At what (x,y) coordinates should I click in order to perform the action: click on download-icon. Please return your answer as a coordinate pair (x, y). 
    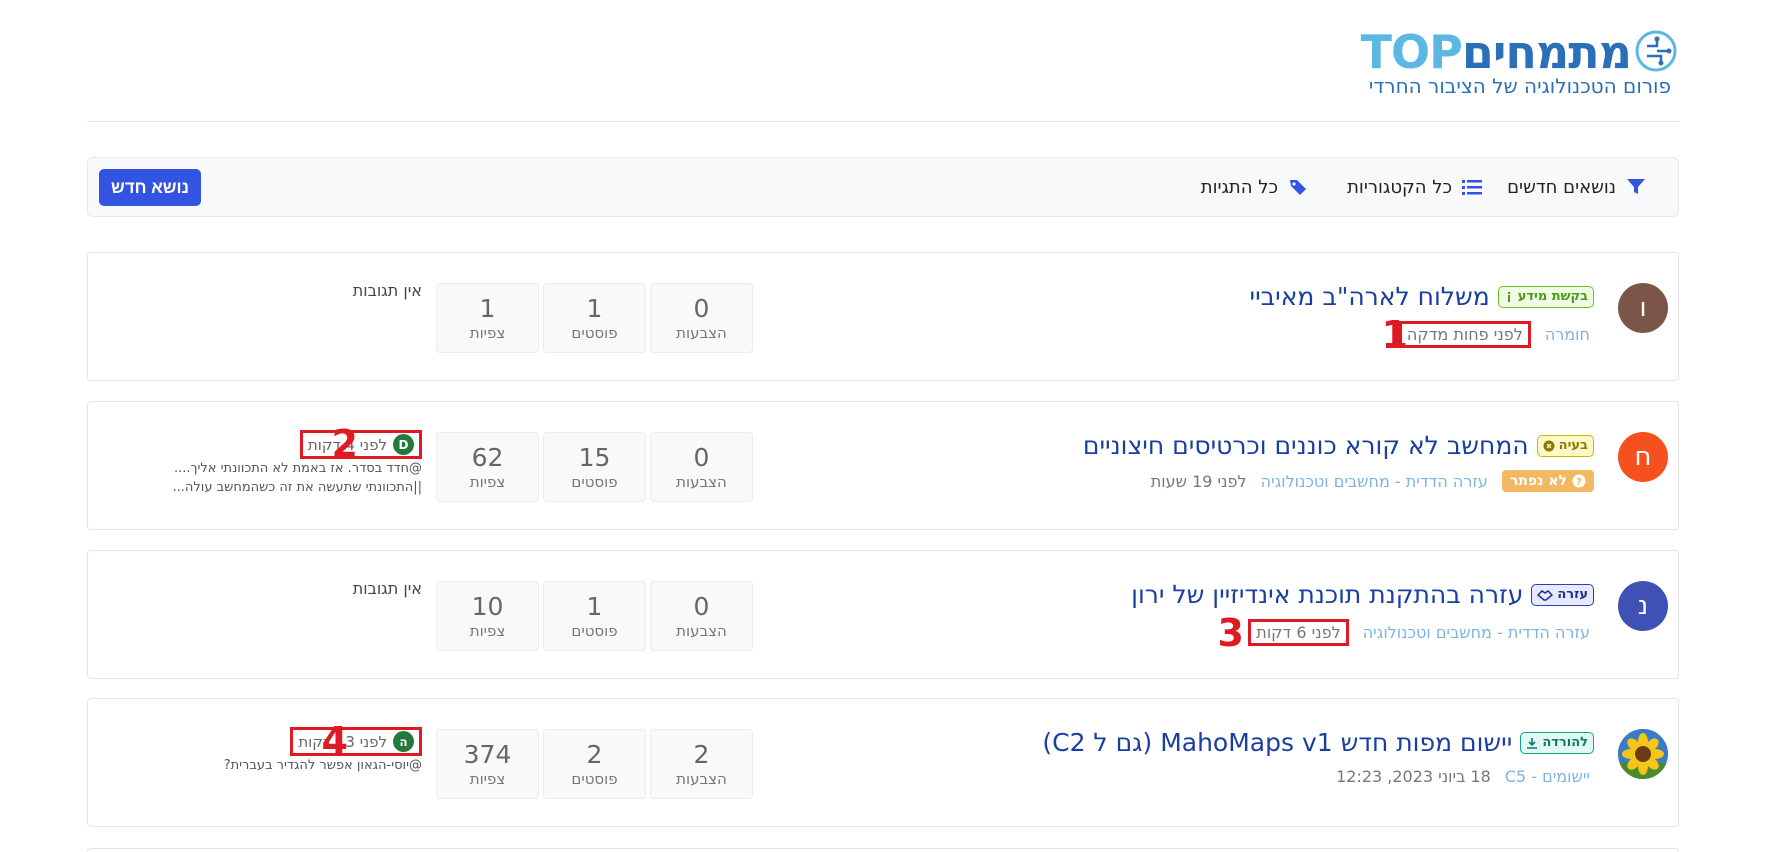
    Looking at the image, I should click on (1532, 743).